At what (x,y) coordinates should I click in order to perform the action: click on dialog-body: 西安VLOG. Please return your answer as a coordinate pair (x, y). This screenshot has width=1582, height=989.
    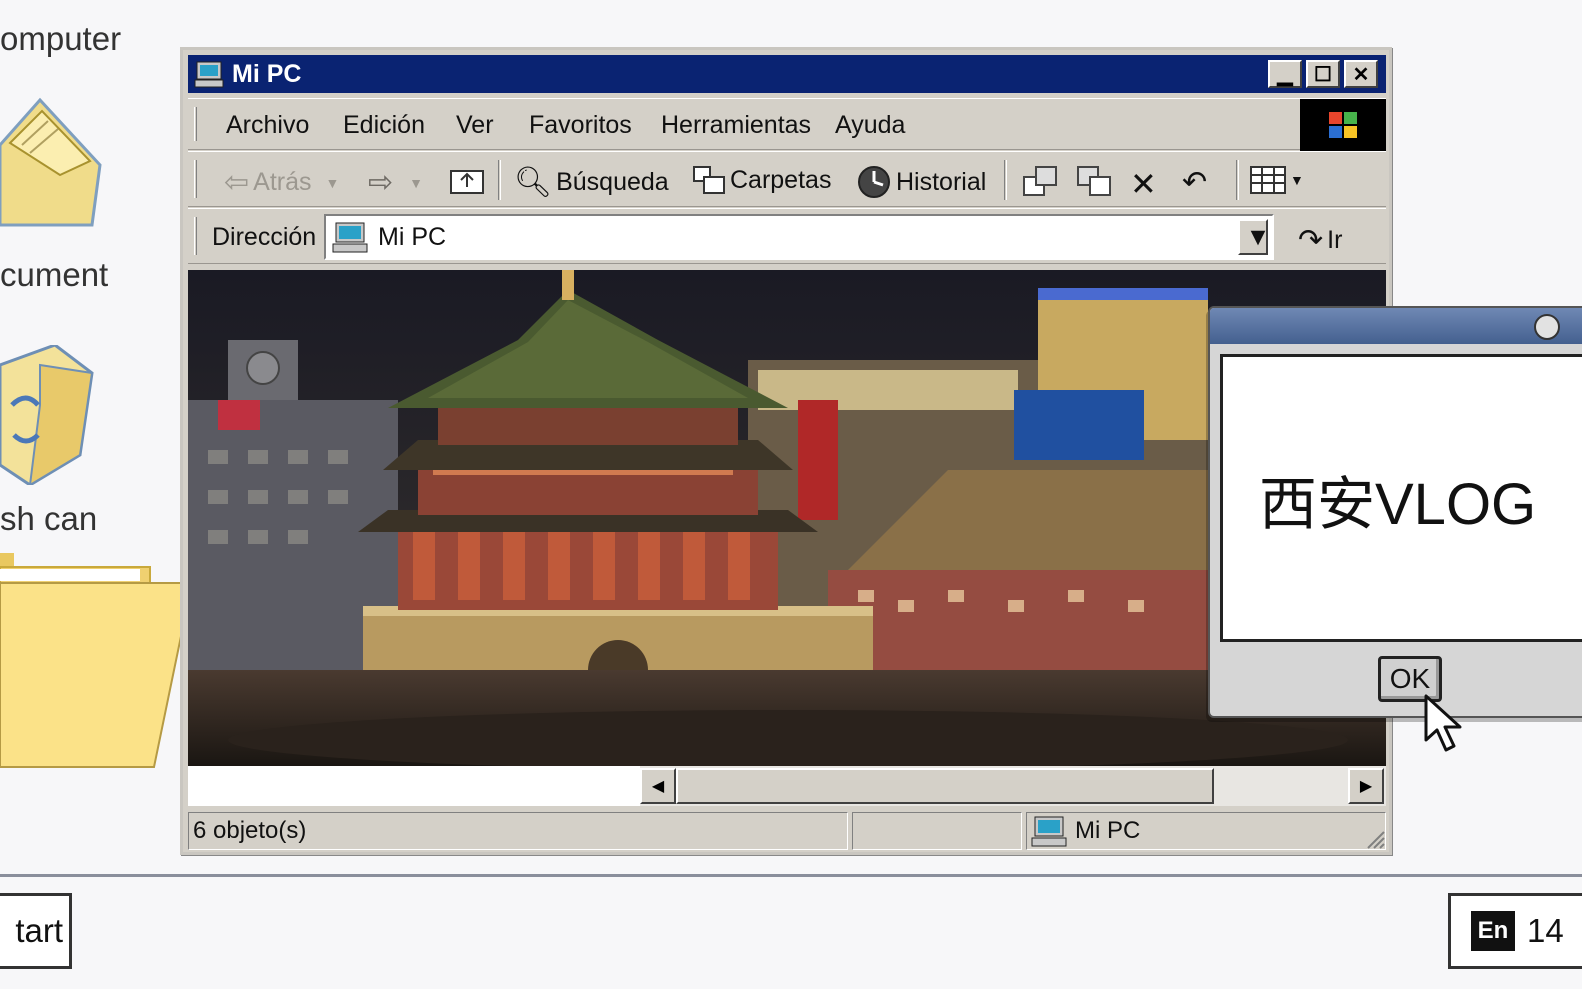
    Looking at the image, I should click on (1401, 498).